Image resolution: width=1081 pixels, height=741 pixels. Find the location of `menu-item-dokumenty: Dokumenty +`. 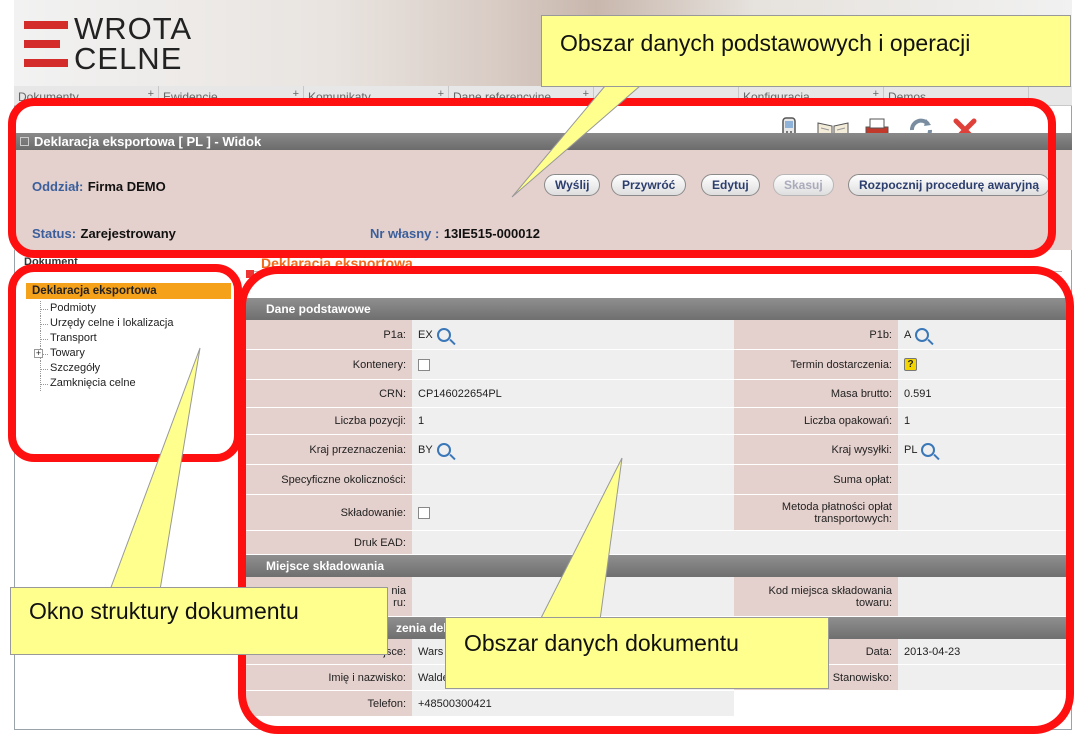

menu-item-dokumenty: Dokumenty + is located at coordinates (86, 96).